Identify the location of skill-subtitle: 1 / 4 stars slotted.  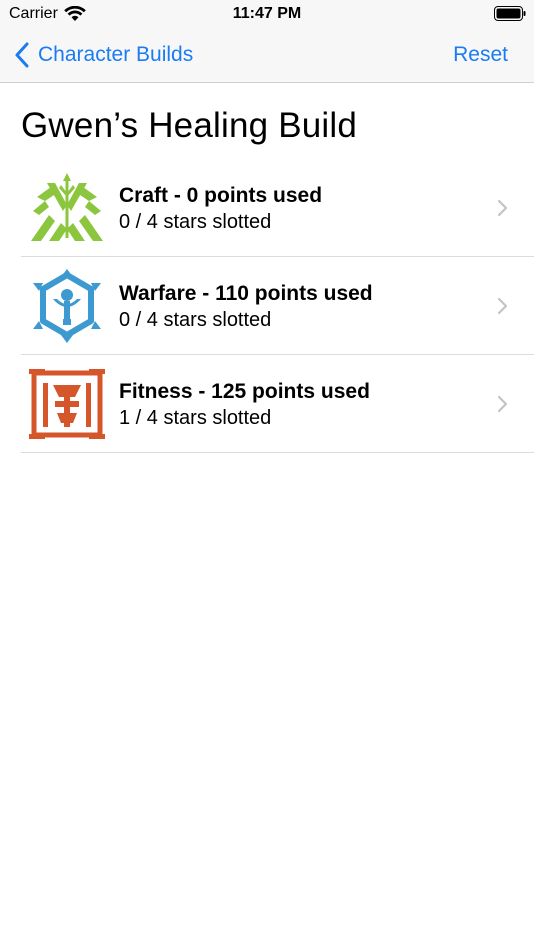
(195, 418).